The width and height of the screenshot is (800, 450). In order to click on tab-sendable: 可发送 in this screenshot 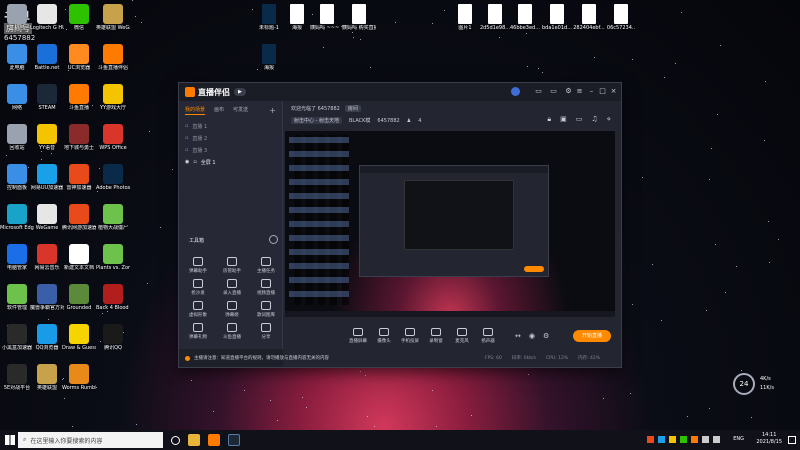, I will do `click(240, 110)`.